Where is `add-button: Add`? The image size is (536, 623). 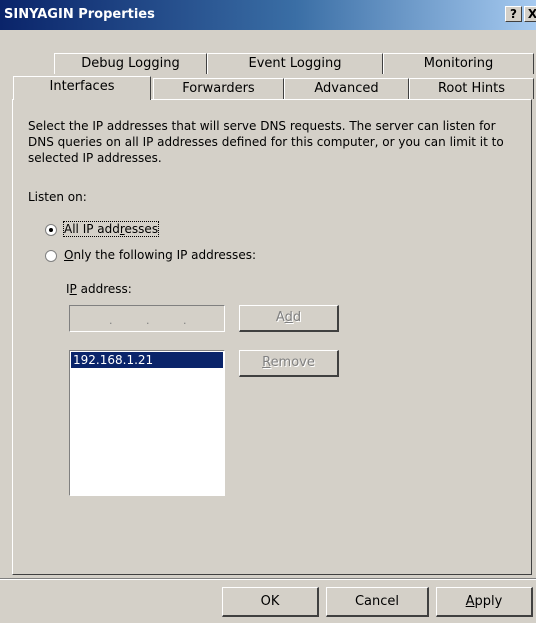
add-button: Add is located at coordinates (289, 318).